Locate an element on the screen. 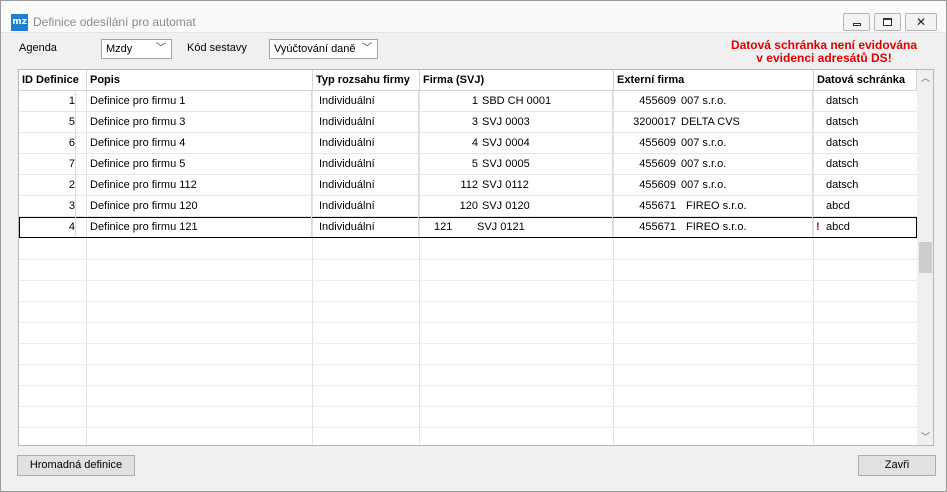 The image size is (947, 492). column-header-firma: Firma (SVJ) is located at coordinates (517, 80).